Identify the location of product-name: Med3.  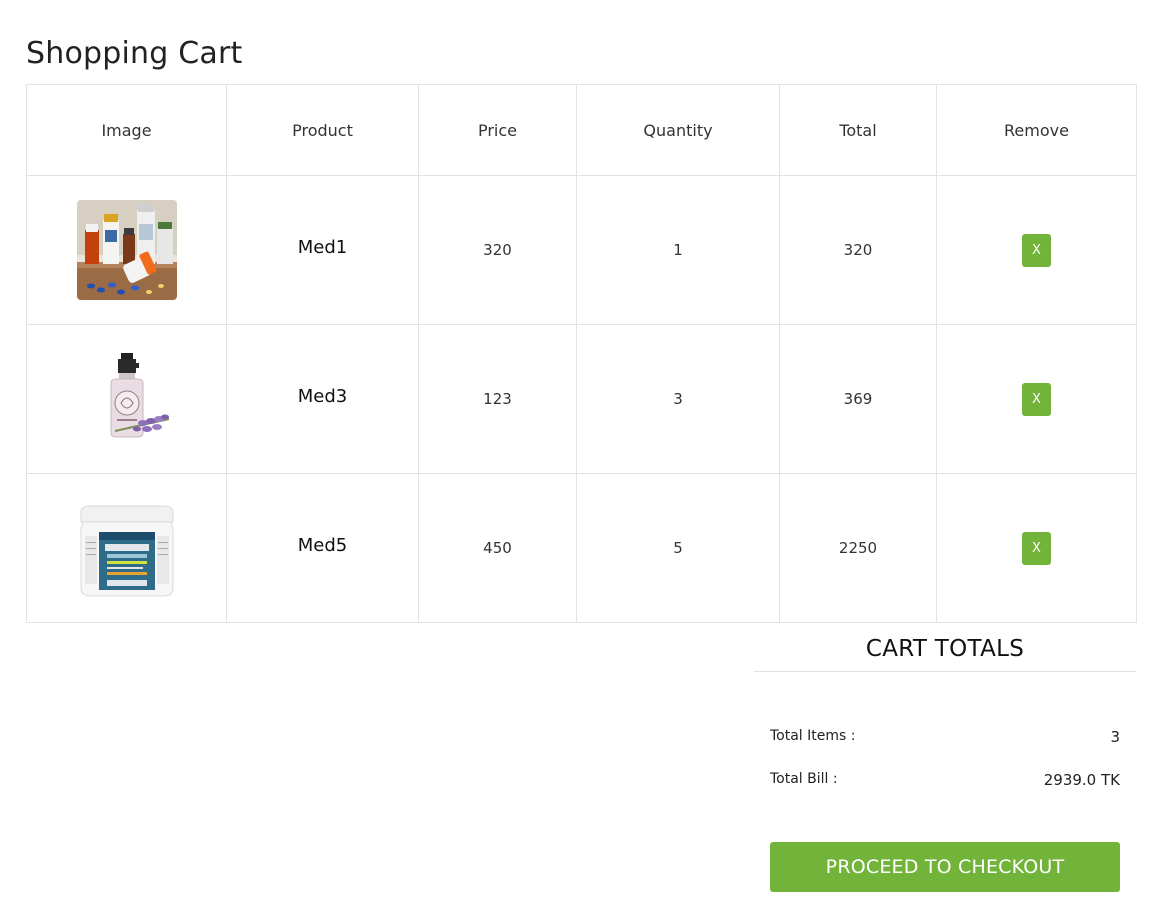
(322, 399).